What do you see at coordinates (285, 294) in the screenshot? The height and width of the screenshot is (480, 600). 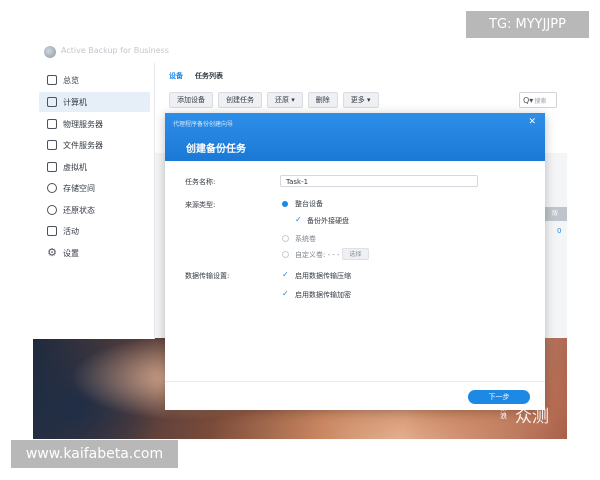 I see `encryption-checkbox: ✓` at bounding box center [285, 294].